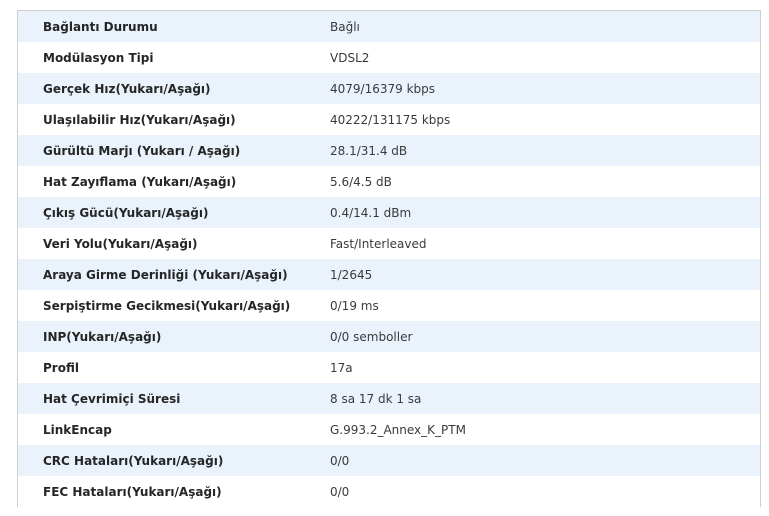 This screenshot has width=769, height=516. Describe the element at coordinates (133, 460) in the screenshot. I see `row-label: CRC Hataları(Yukarı/Aşağı)` at that location.